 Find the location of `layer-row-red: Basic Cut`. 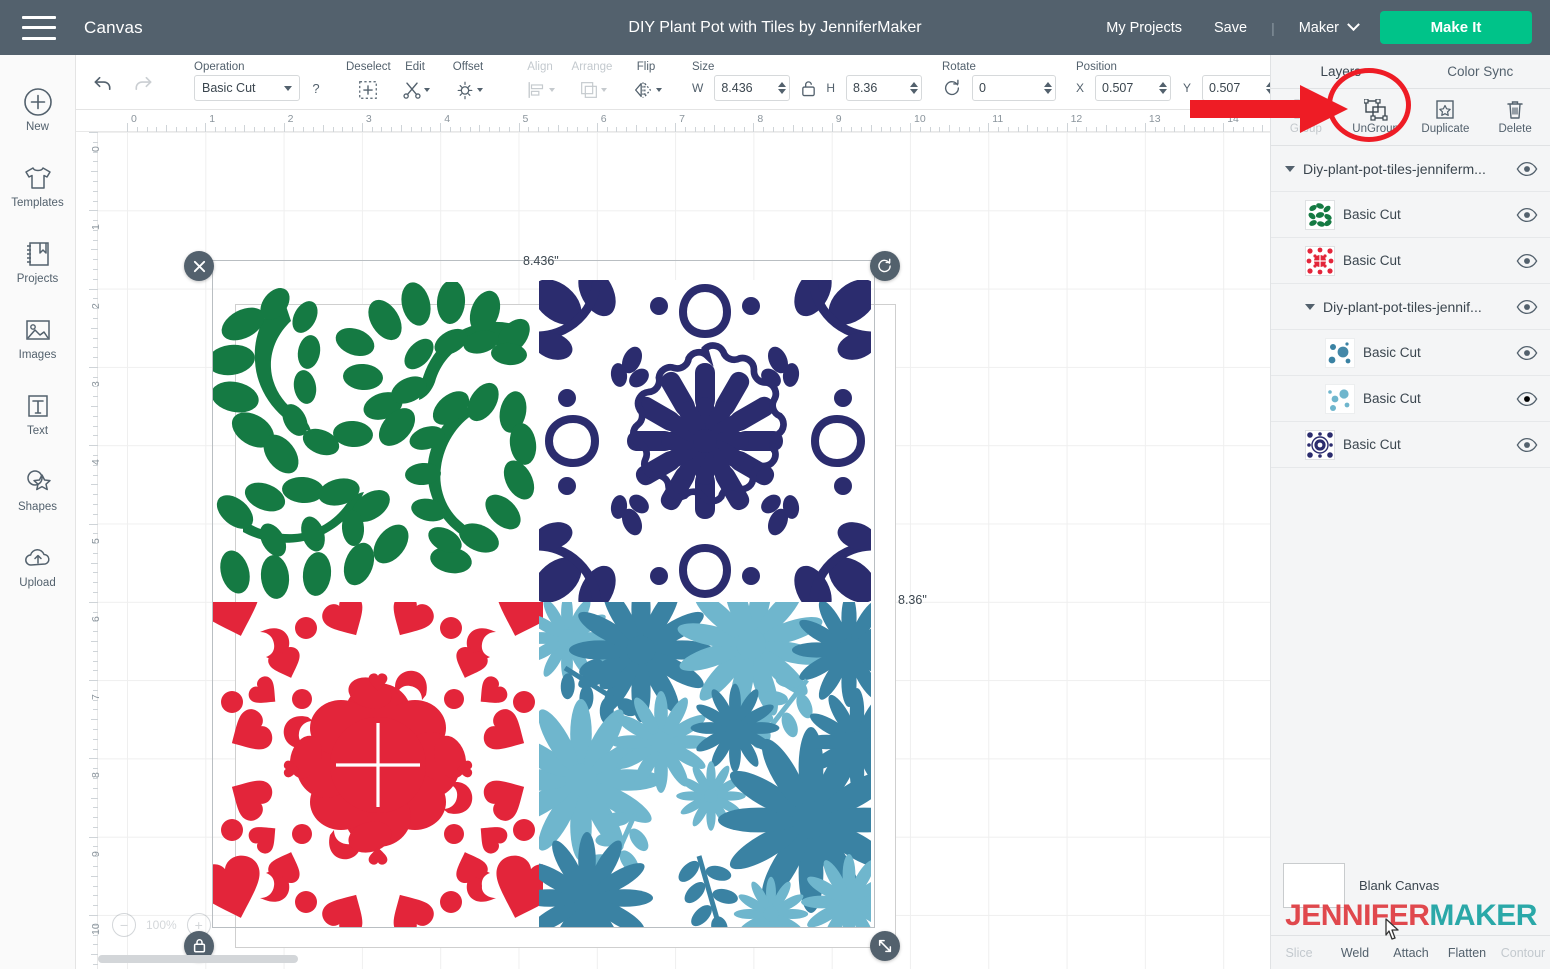

layer-row-red: Basic Cut is located at coordinates (1410, 261).